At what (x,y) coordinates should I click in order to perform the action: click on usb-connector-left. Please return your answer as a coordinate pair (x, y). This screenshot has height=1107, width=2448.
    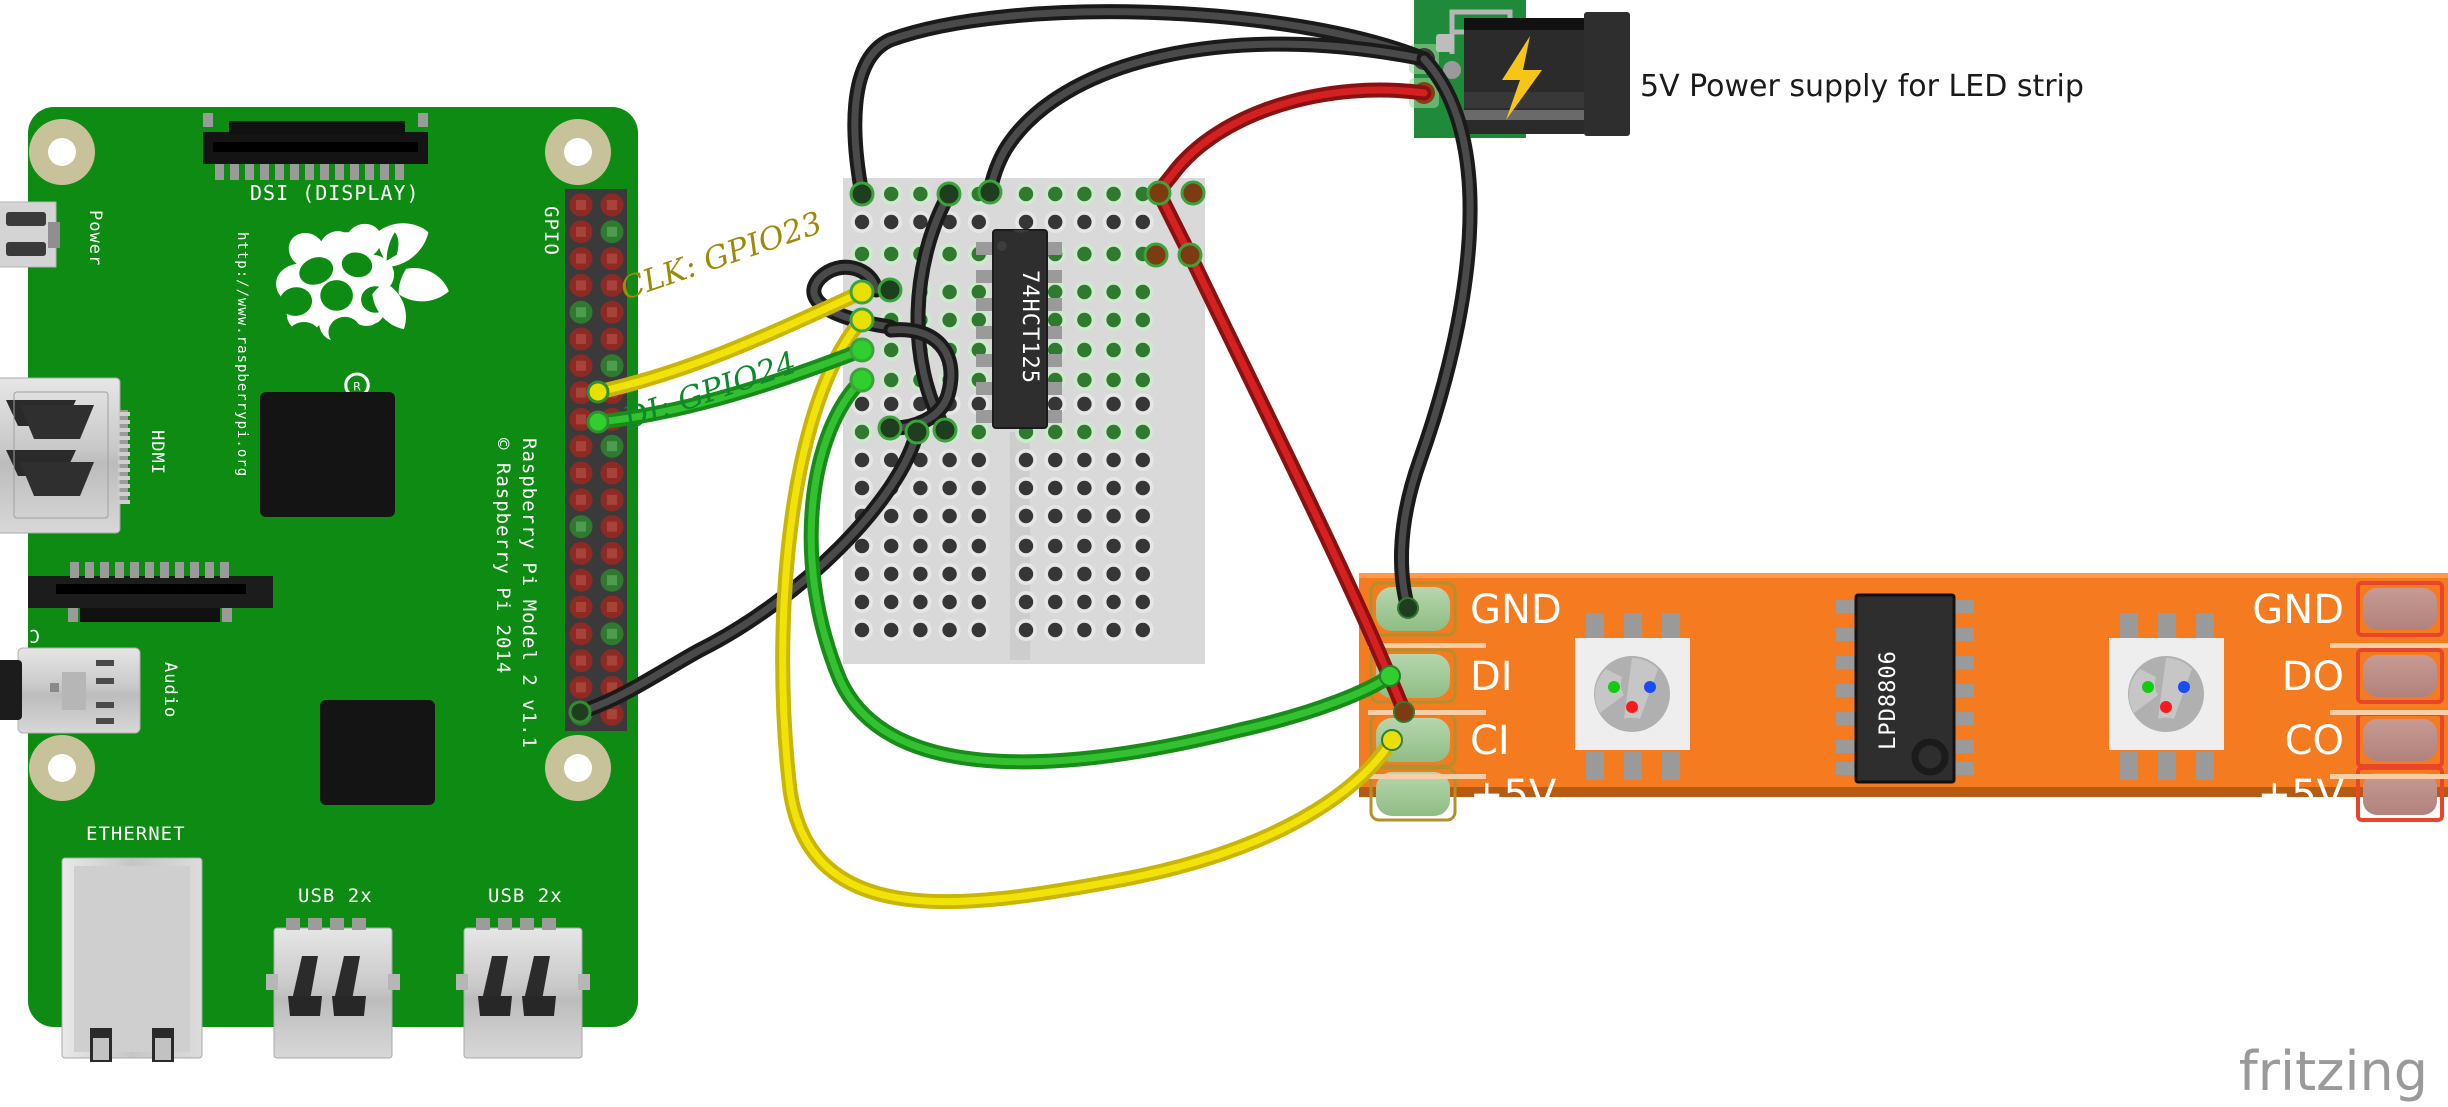
    Looking at the image, I should click on (333, 988).